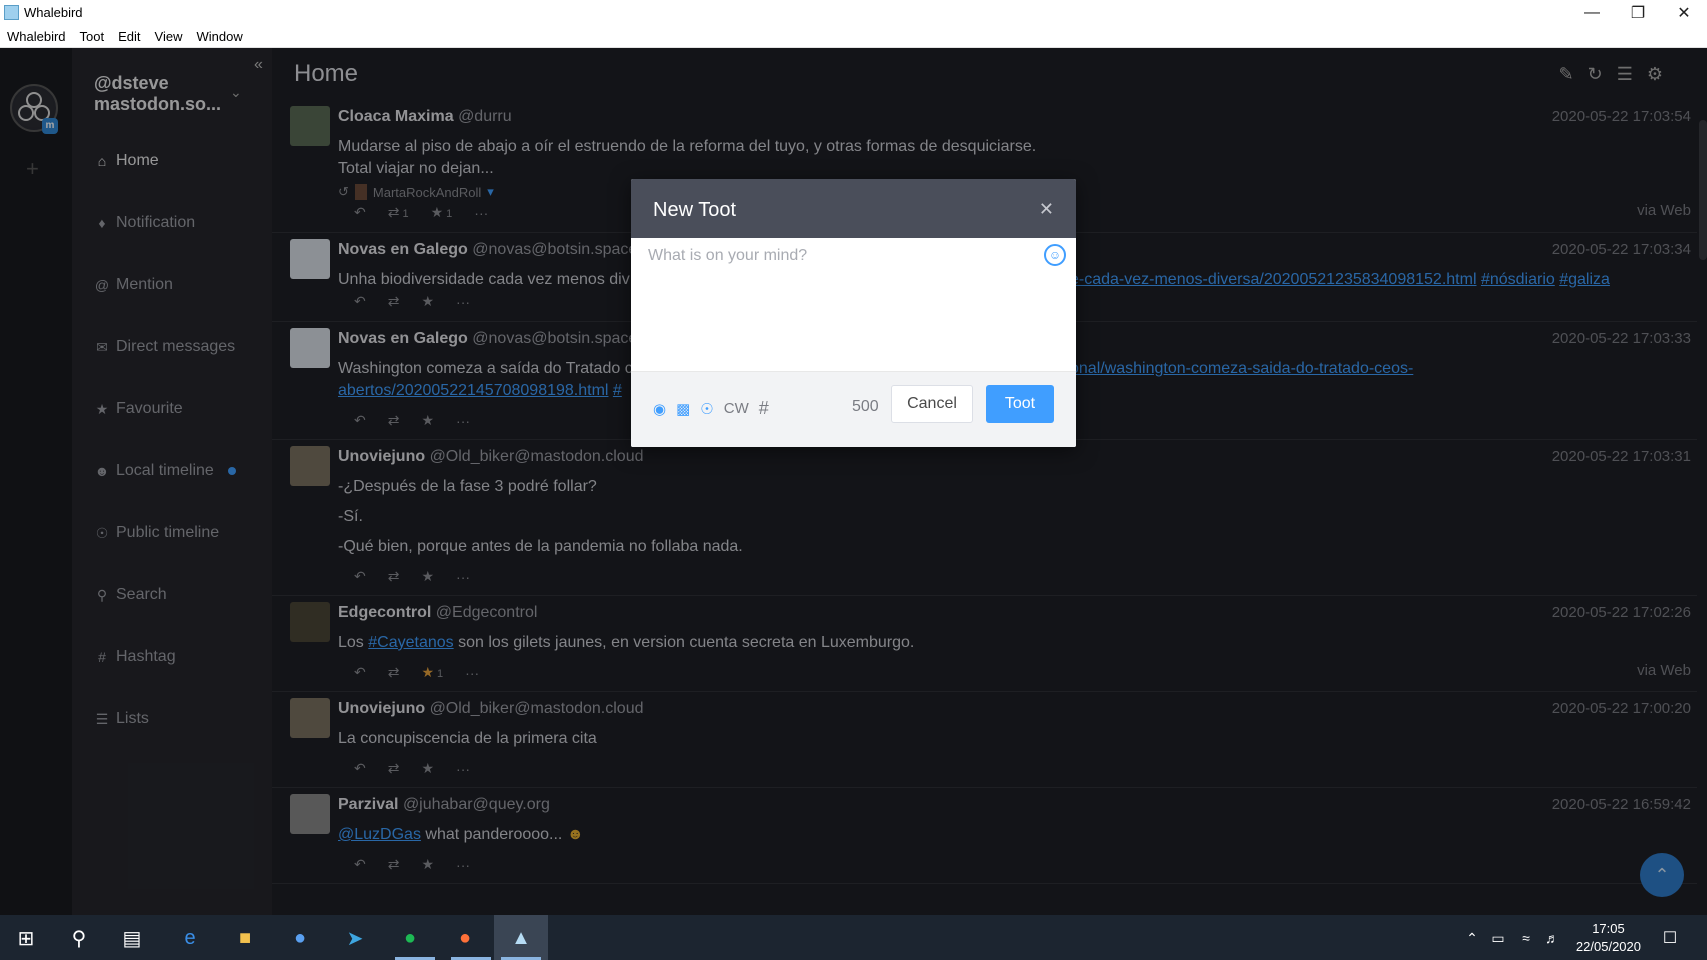  Describe the element at coordinates (1592, 13) in the screenshot. I see `minimize-button: —` at that location.